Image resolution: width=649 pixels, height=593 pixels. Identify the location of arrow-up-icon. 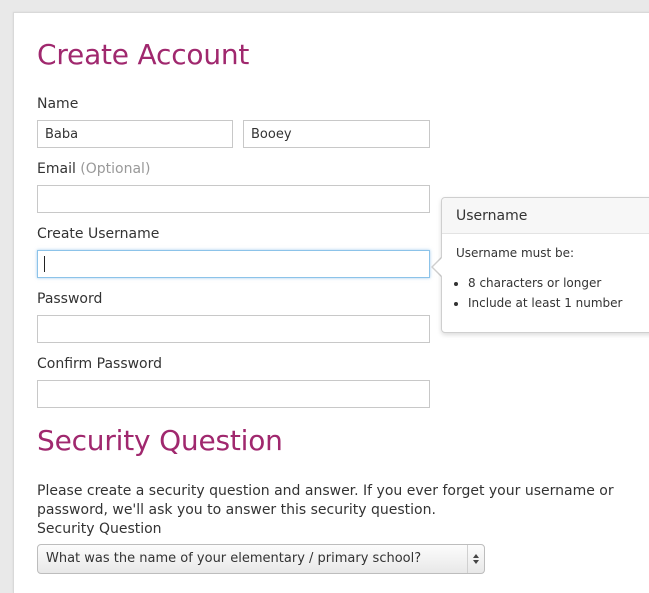
(476, 556).